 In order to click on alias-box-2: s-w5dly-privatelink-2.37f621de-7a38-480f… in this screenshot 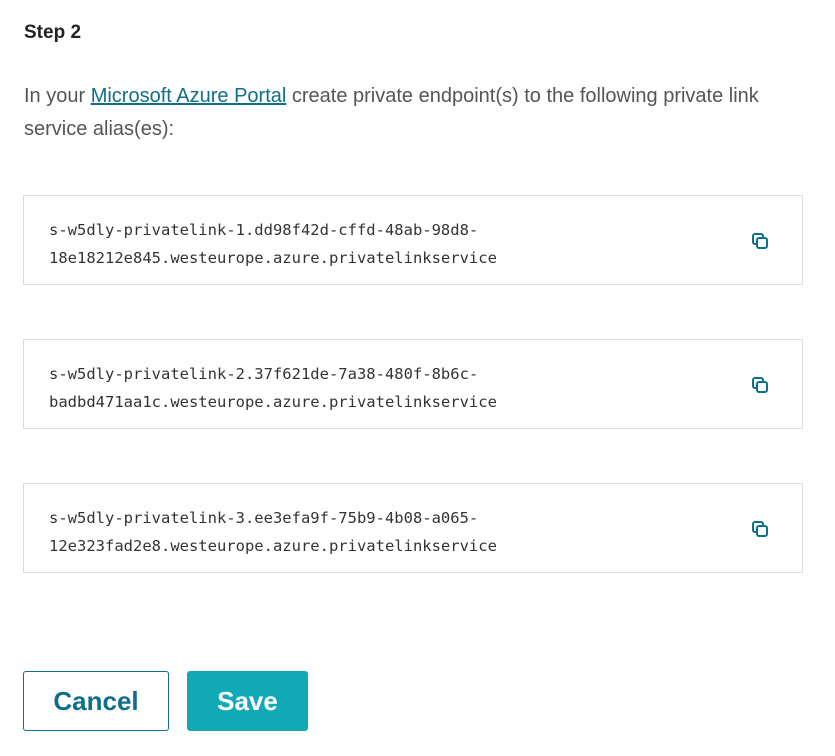, I will do `click(413, 384)`.